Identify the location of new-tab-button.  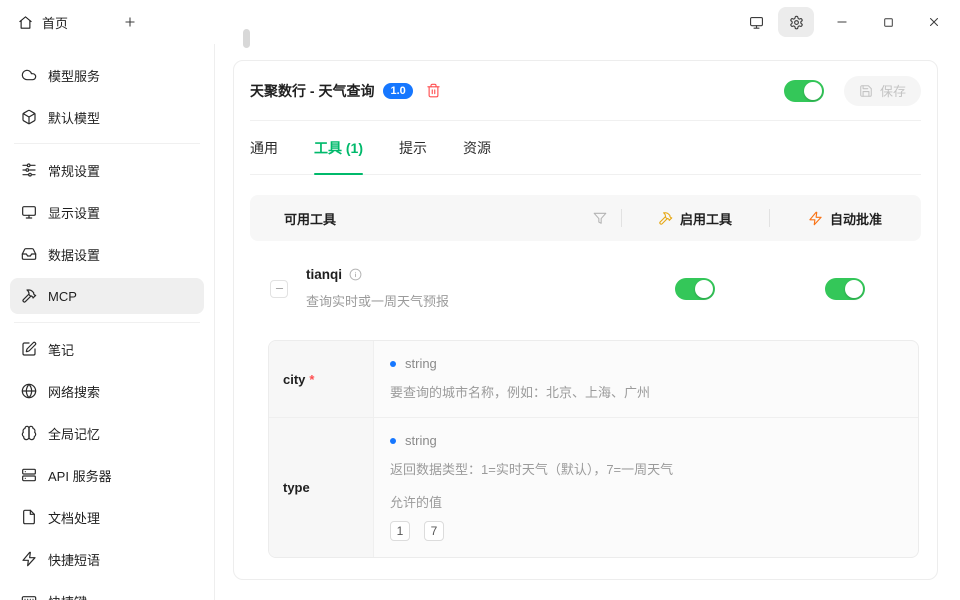
(130, 22).